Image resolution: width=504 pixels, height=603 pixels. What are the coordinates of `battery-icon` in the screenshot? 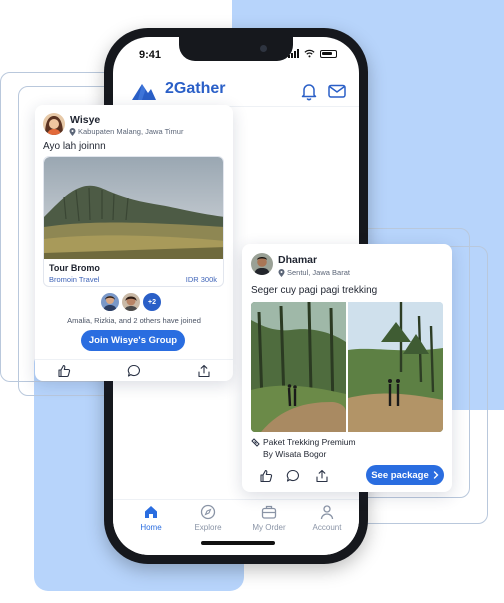 It's located at (328, 54).